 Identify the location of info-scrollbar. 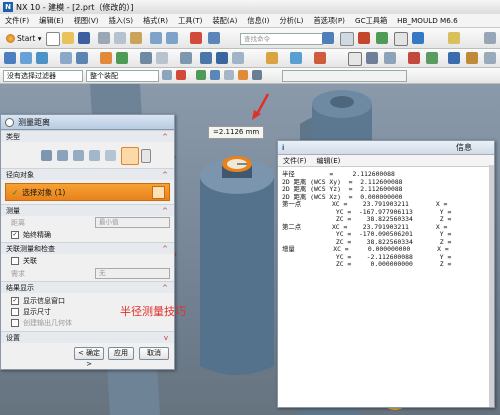
(491, 286).